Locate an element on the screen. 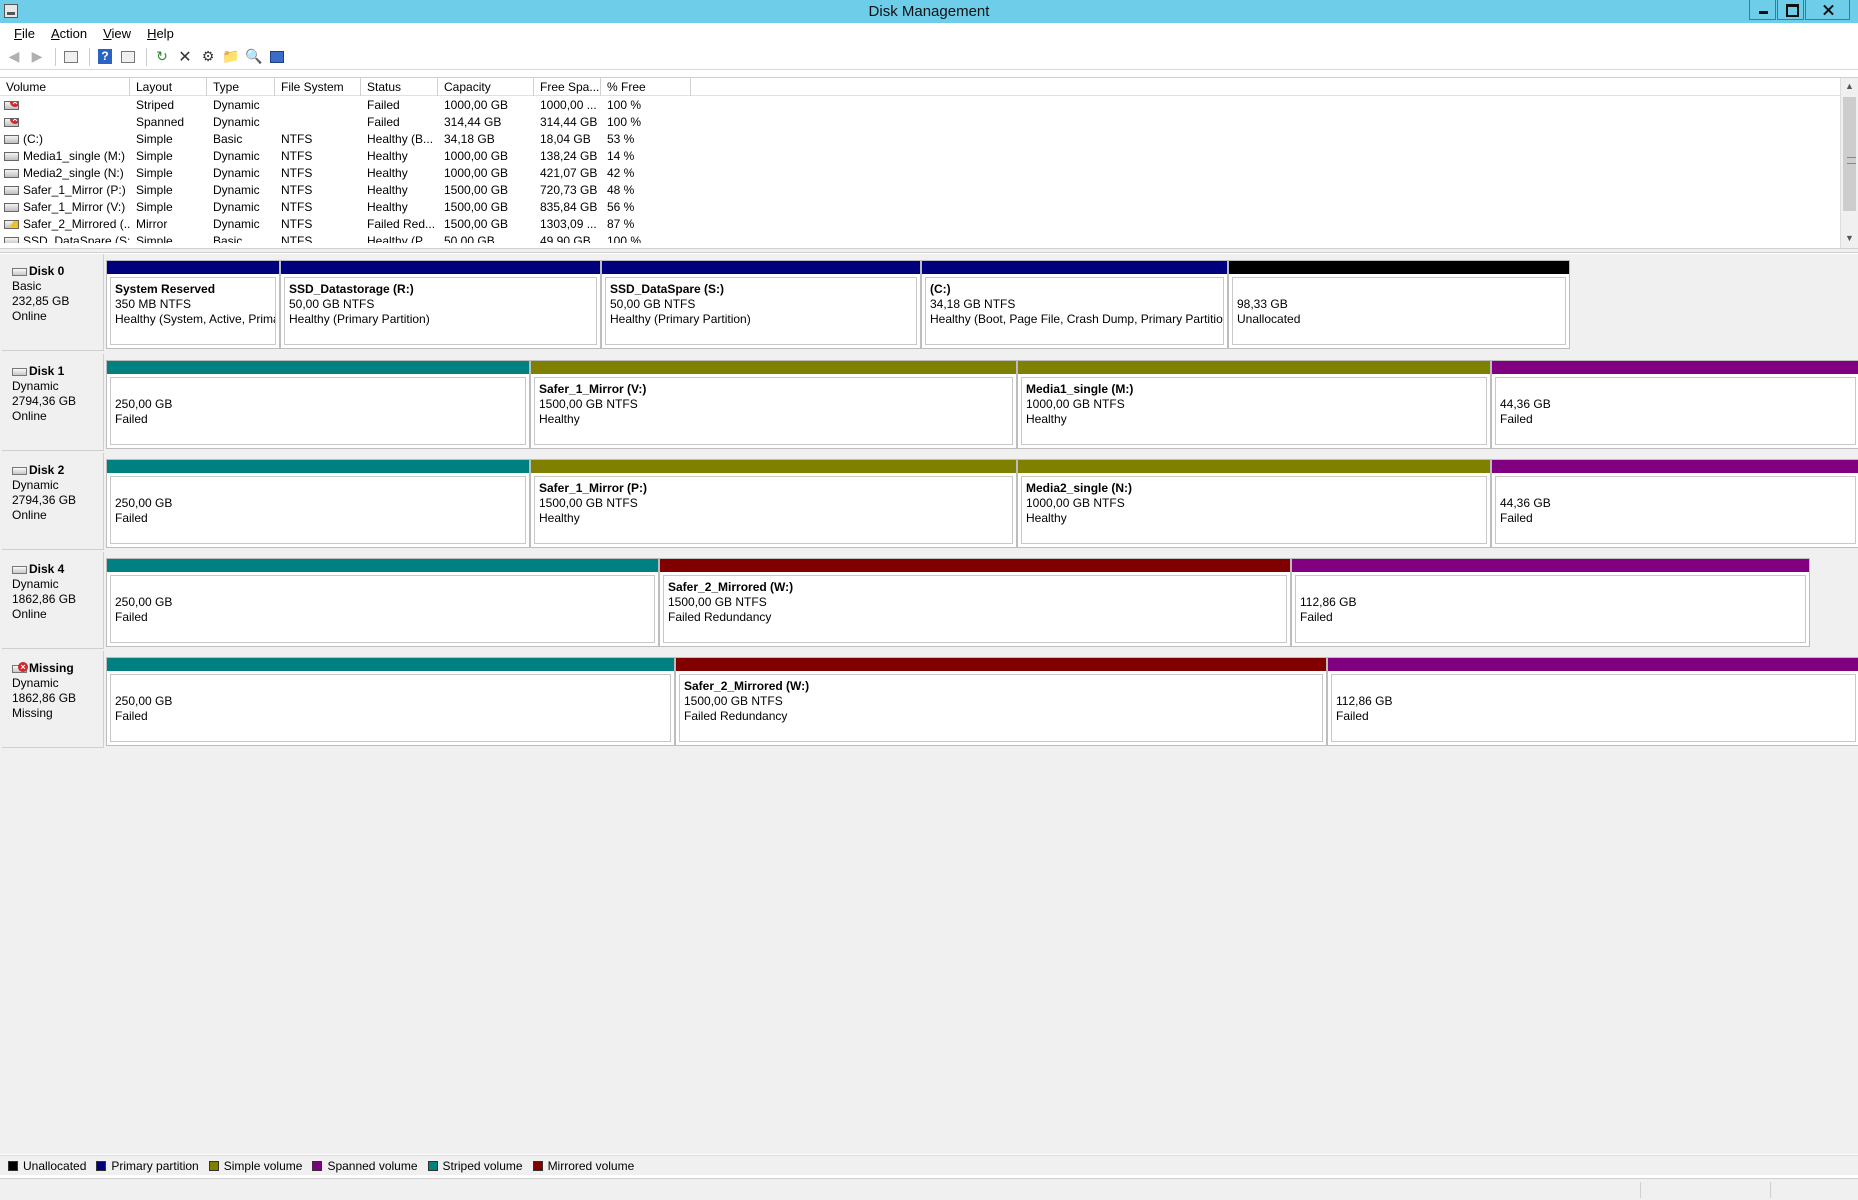 Image resolution: width=1858 pixels, height=1200 pixels. legend-label: Simple volume is located at coordinates (263, 1165).